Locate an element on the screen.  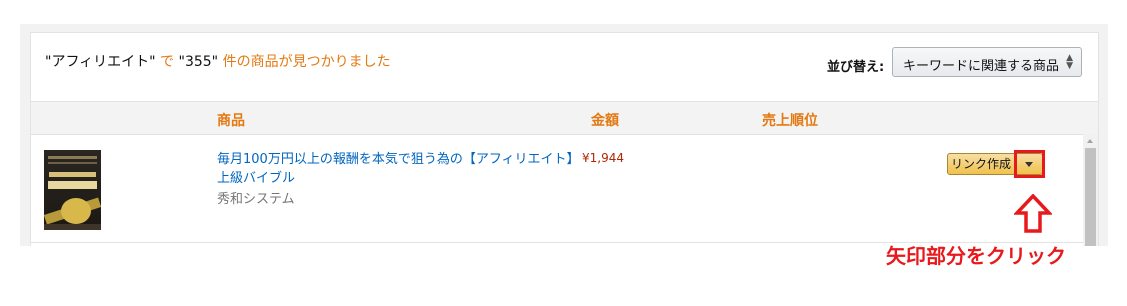
sort-select: キーワードに関連する商品 ▲ ▼ is located at coordinates (987, 62).